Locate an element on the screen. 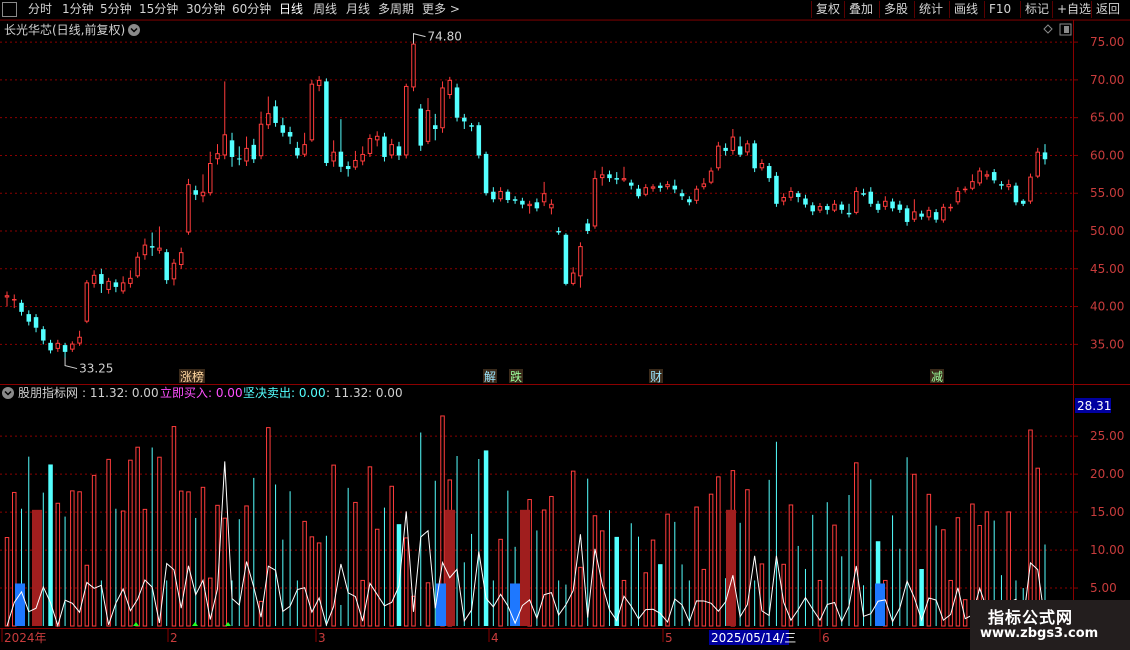 Image resolution: width=1130 pixels, height=650 pixels. toolbar-button-2: 多股 is located at coordinates (896, 9).